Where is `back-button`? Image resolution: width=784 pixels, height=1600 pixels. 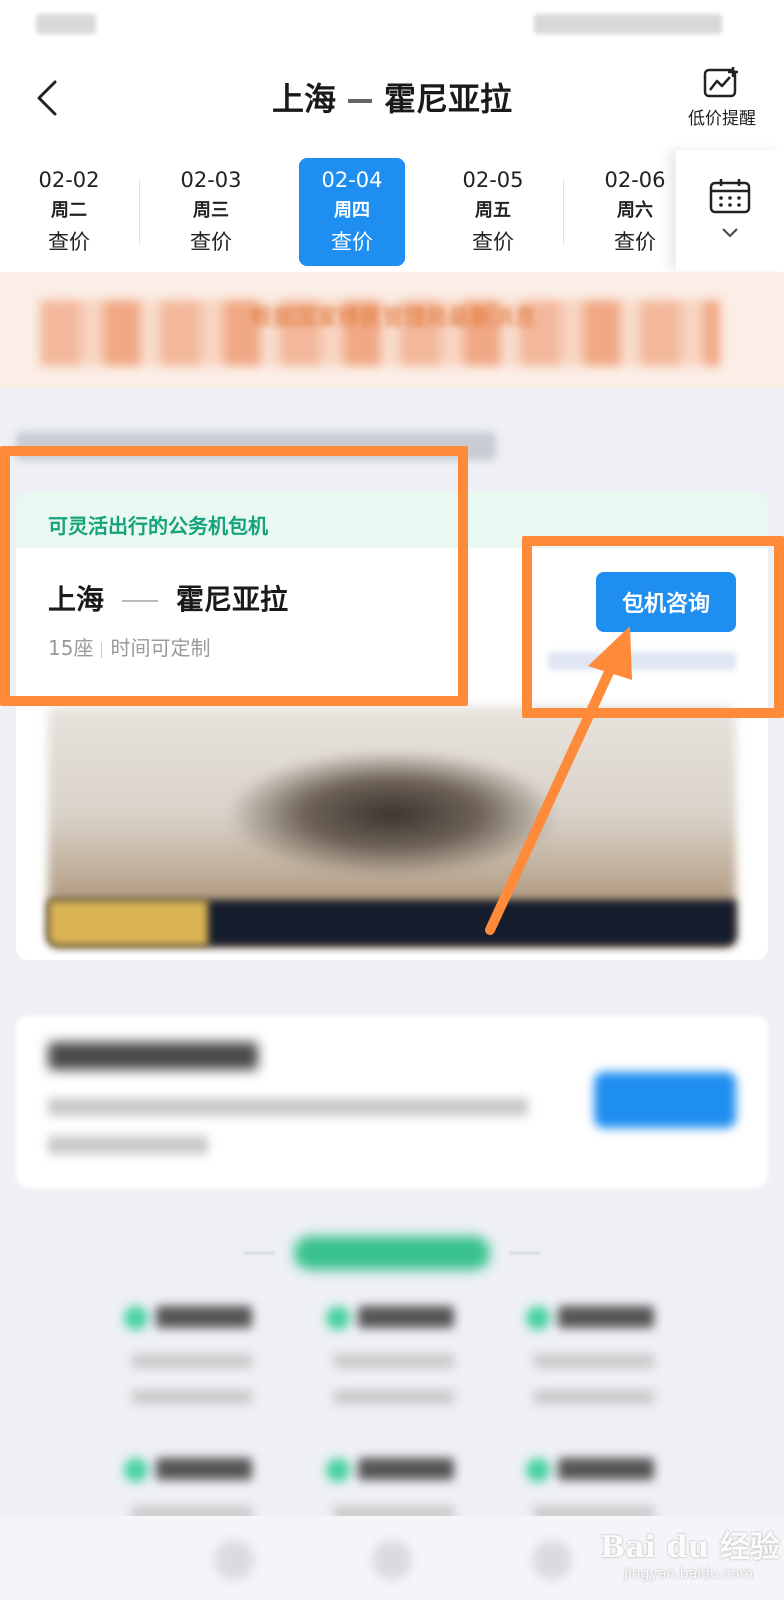 back-button is located at coordinates (46, 98).